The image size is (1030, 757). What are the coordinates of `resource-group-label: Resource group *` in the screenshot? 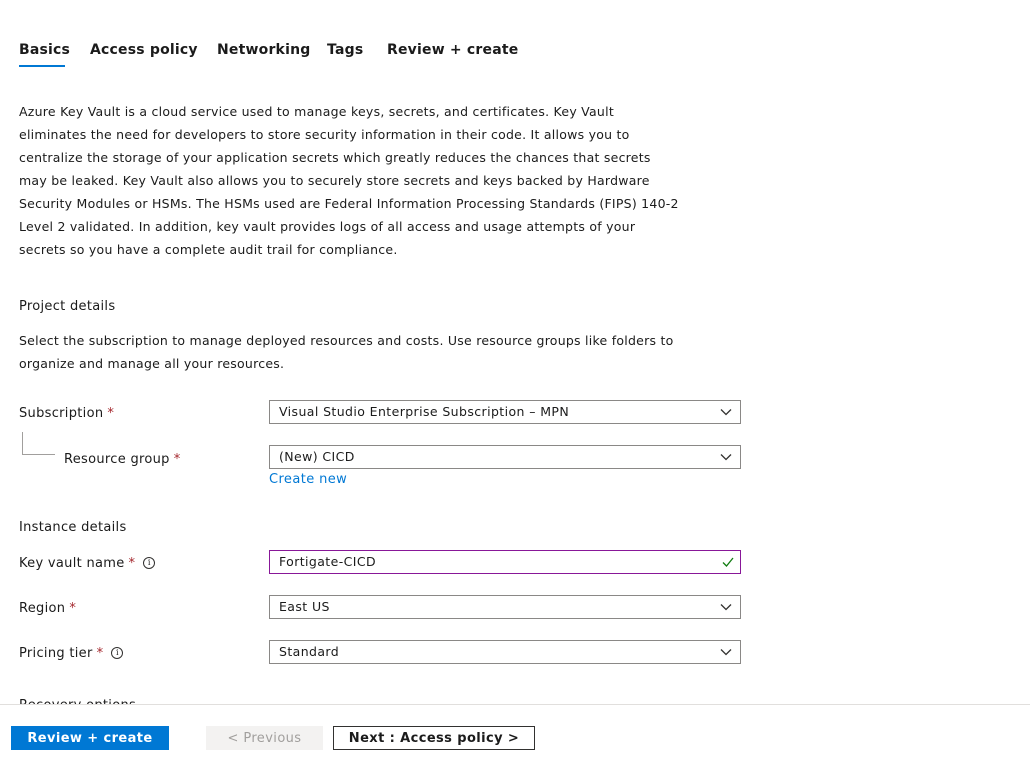 It's located at (122, 459).